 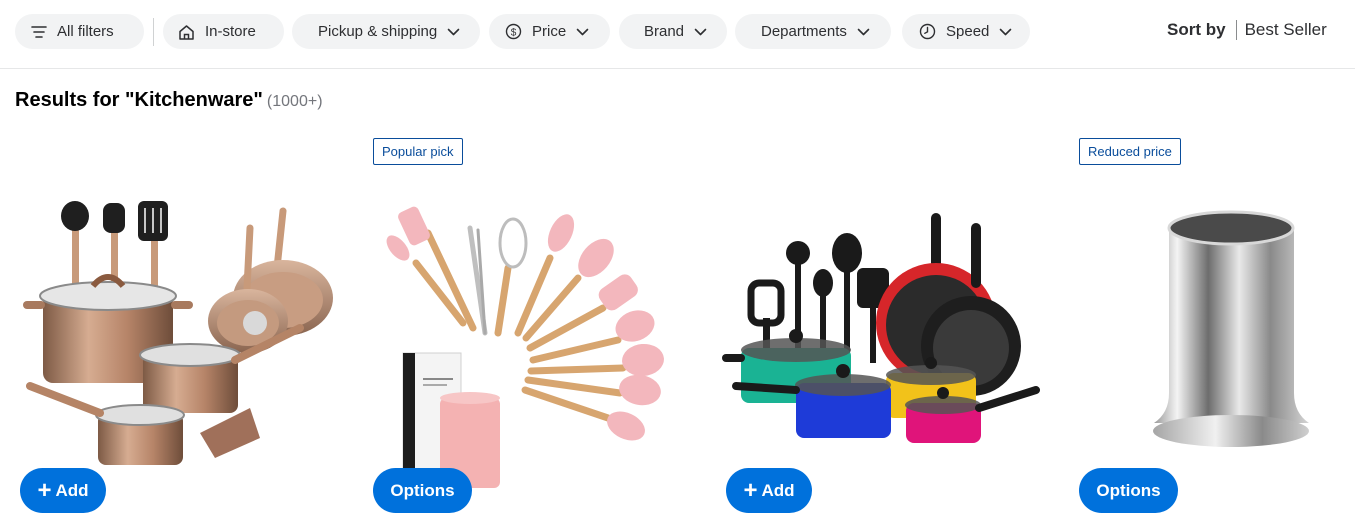 I want to click on store-icon, so click(x=186, y=32).